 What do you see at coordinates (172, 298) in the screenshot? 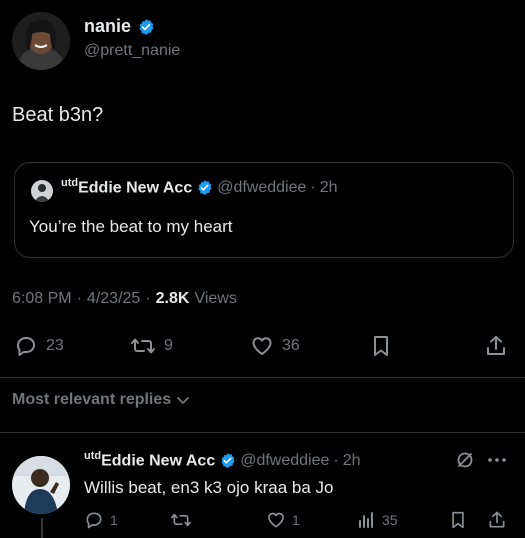
I see `views-count: 2.8K` at bounding box center [172, 298].